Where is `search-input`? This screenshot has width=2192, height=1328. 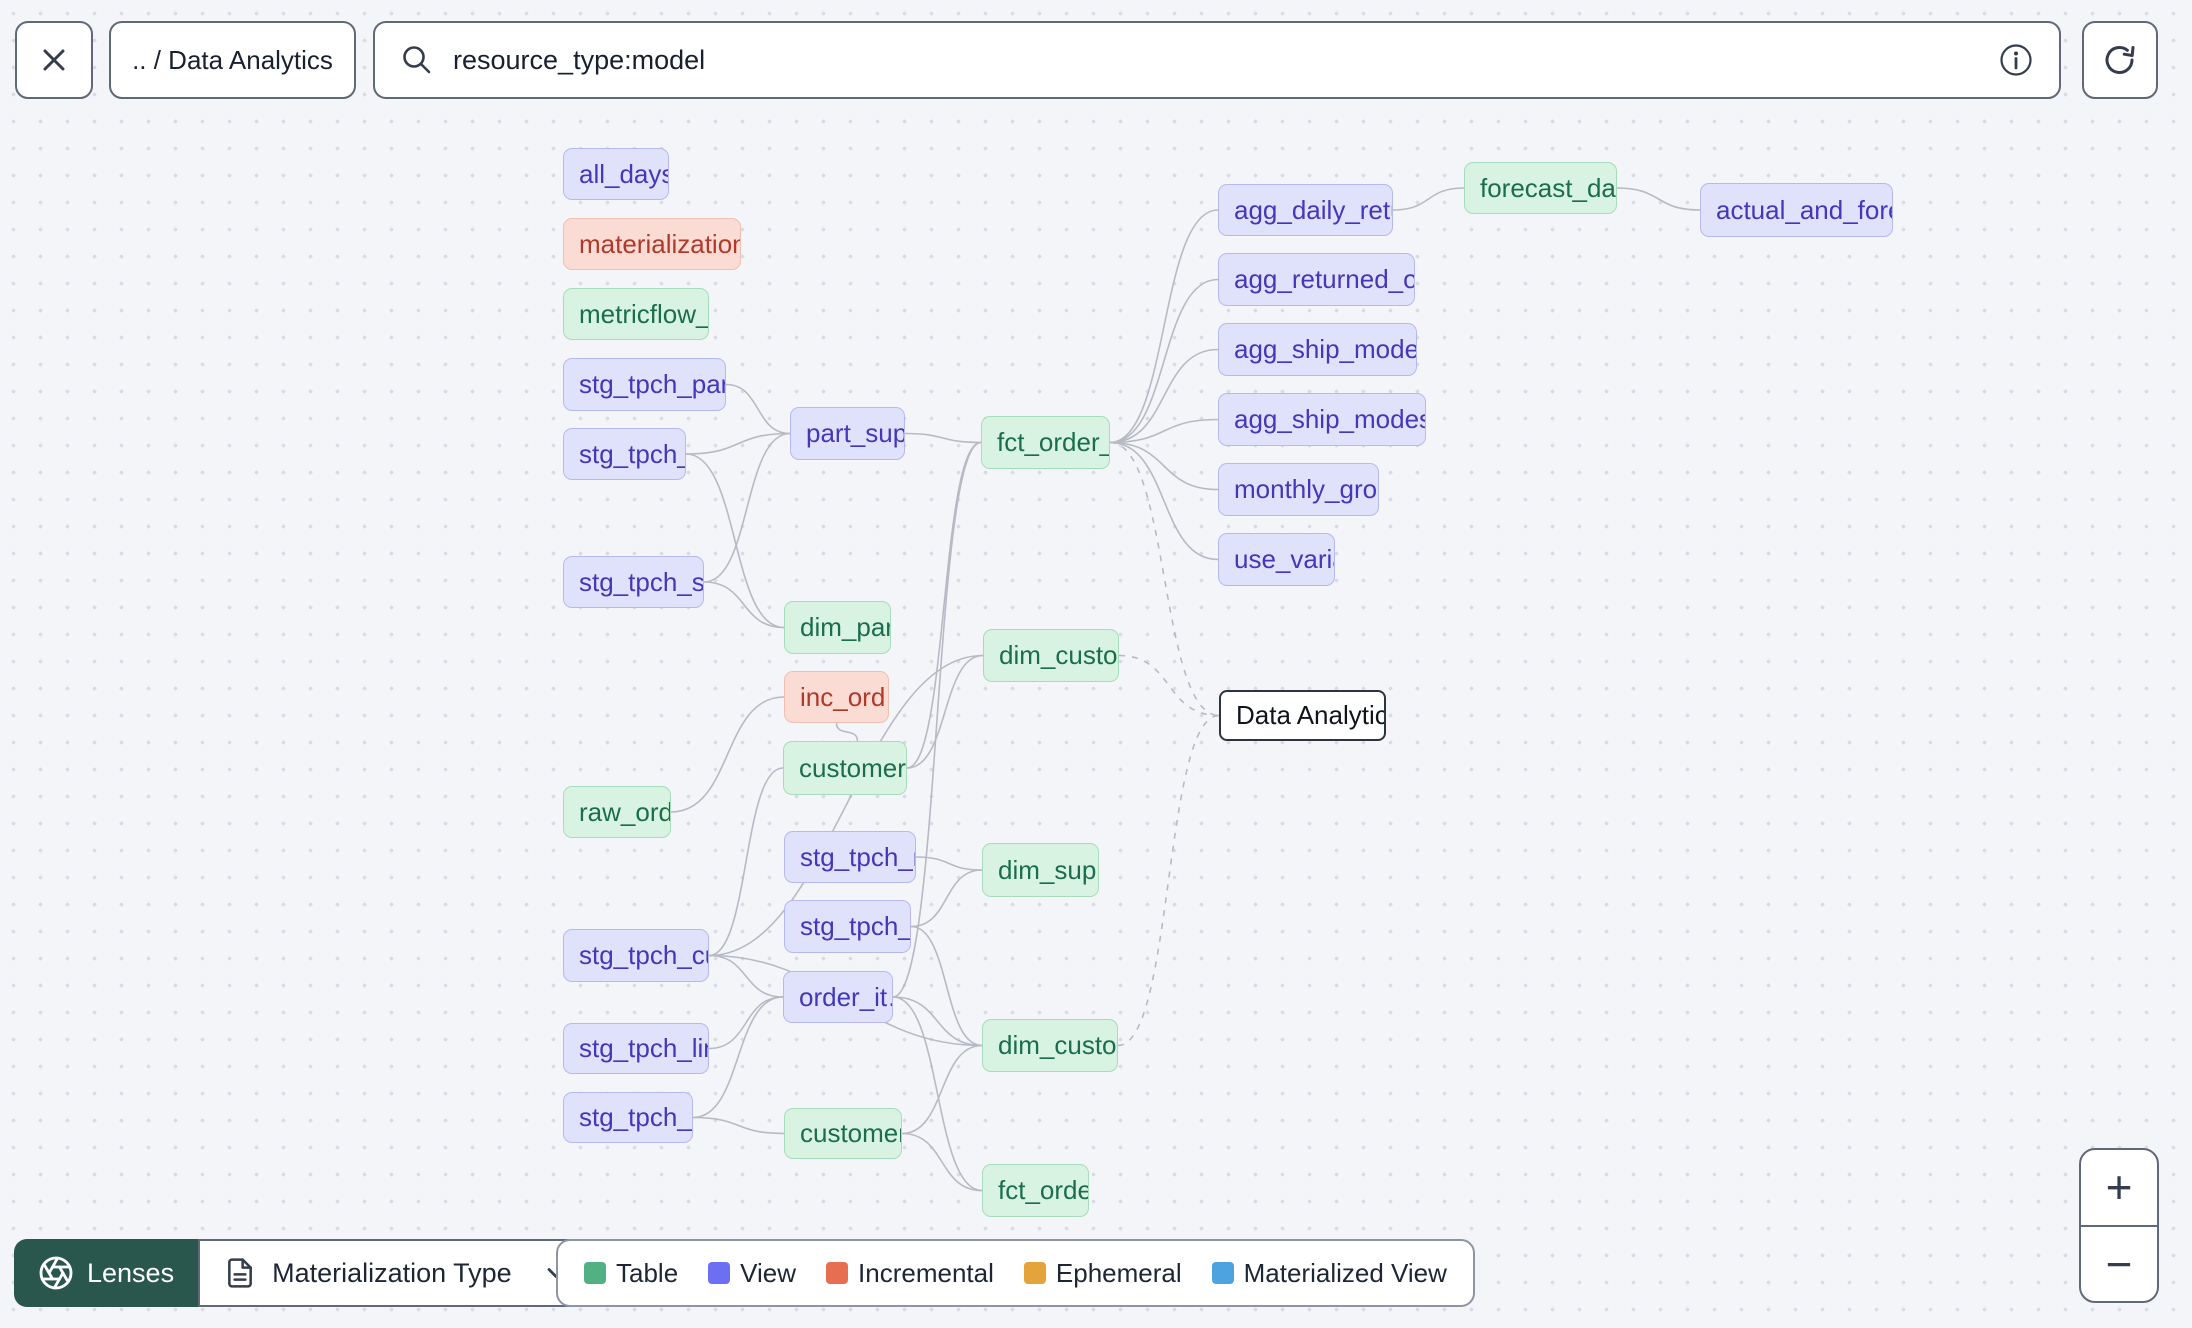
search-input is located at coordinates (1216, 60).